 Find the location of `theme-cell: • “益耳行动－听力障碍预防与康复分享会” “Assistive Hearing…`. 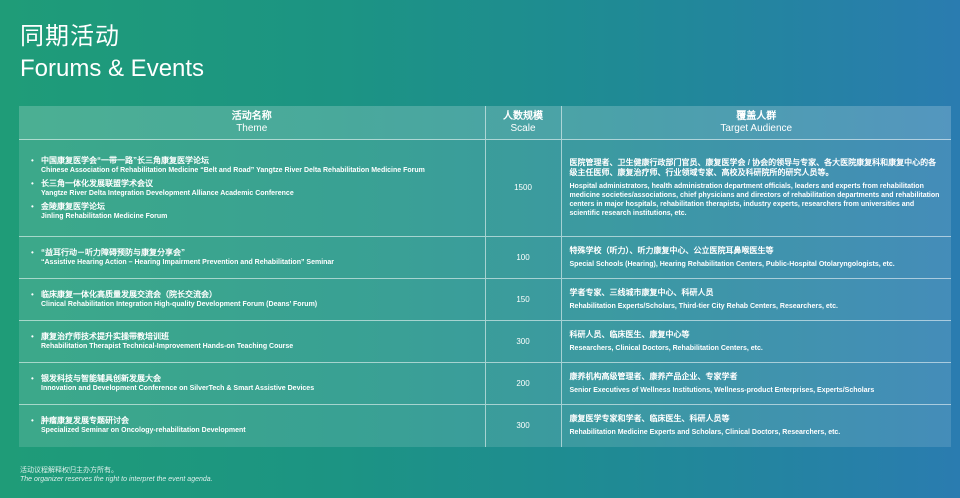

theme-cell: • “益耳行动－听力障碍预防与康复分享会” “Assistive Hearing… is located at coordinates (252, 257).